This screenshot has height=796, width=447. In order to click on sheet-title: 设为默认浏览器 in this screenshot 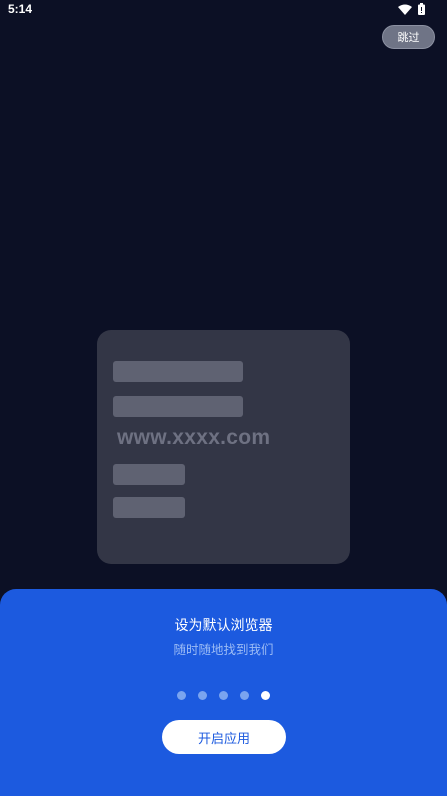, I will do `click(223, 626)`.